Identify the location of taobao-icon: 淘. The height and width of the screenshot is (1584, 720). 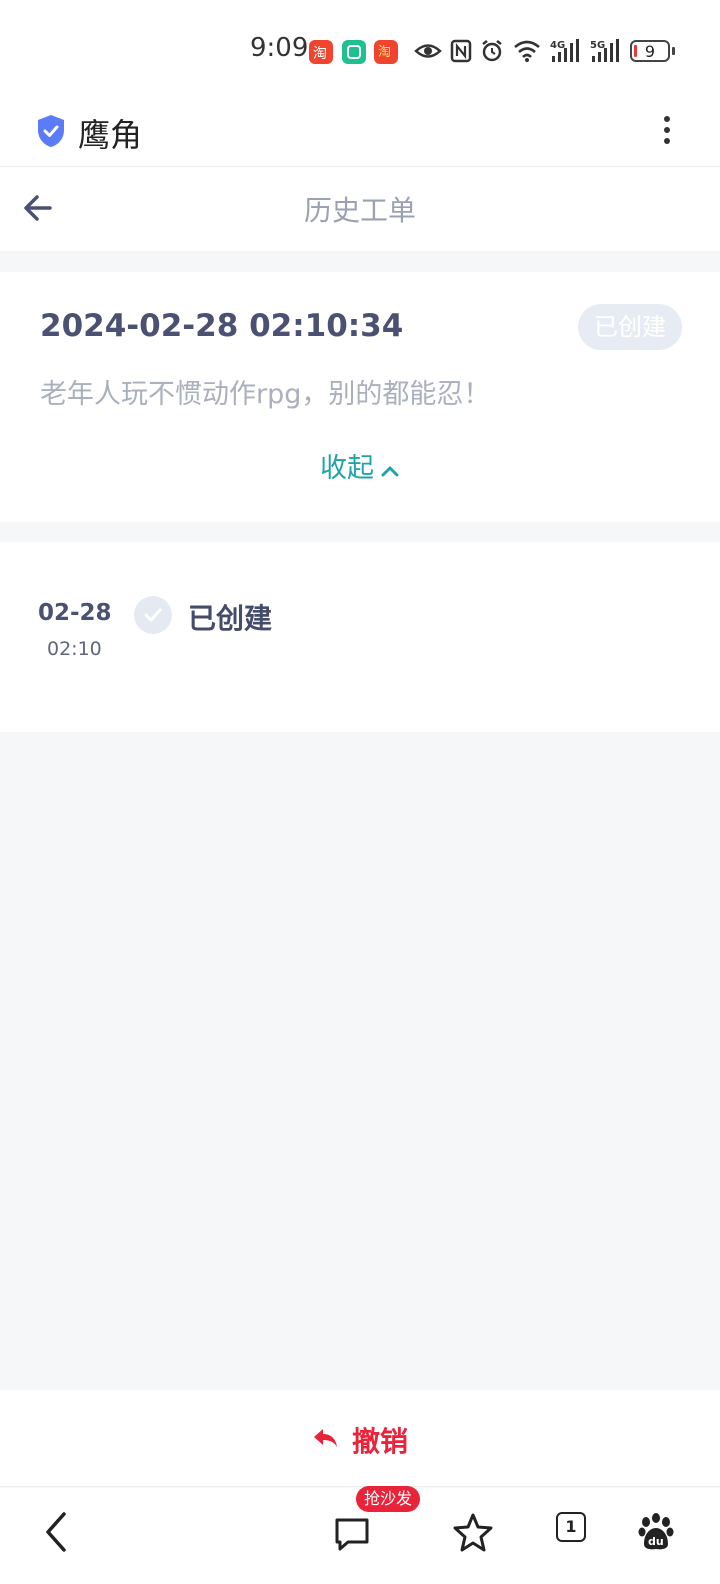
(321, 52).